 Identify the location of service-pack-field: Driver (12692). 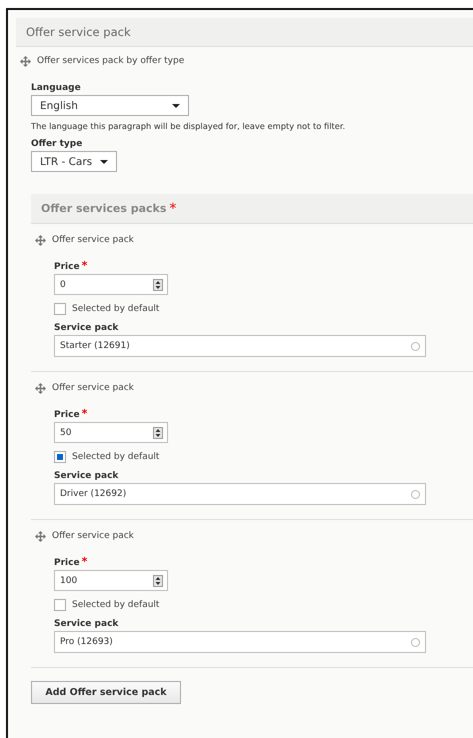
(240, 494).